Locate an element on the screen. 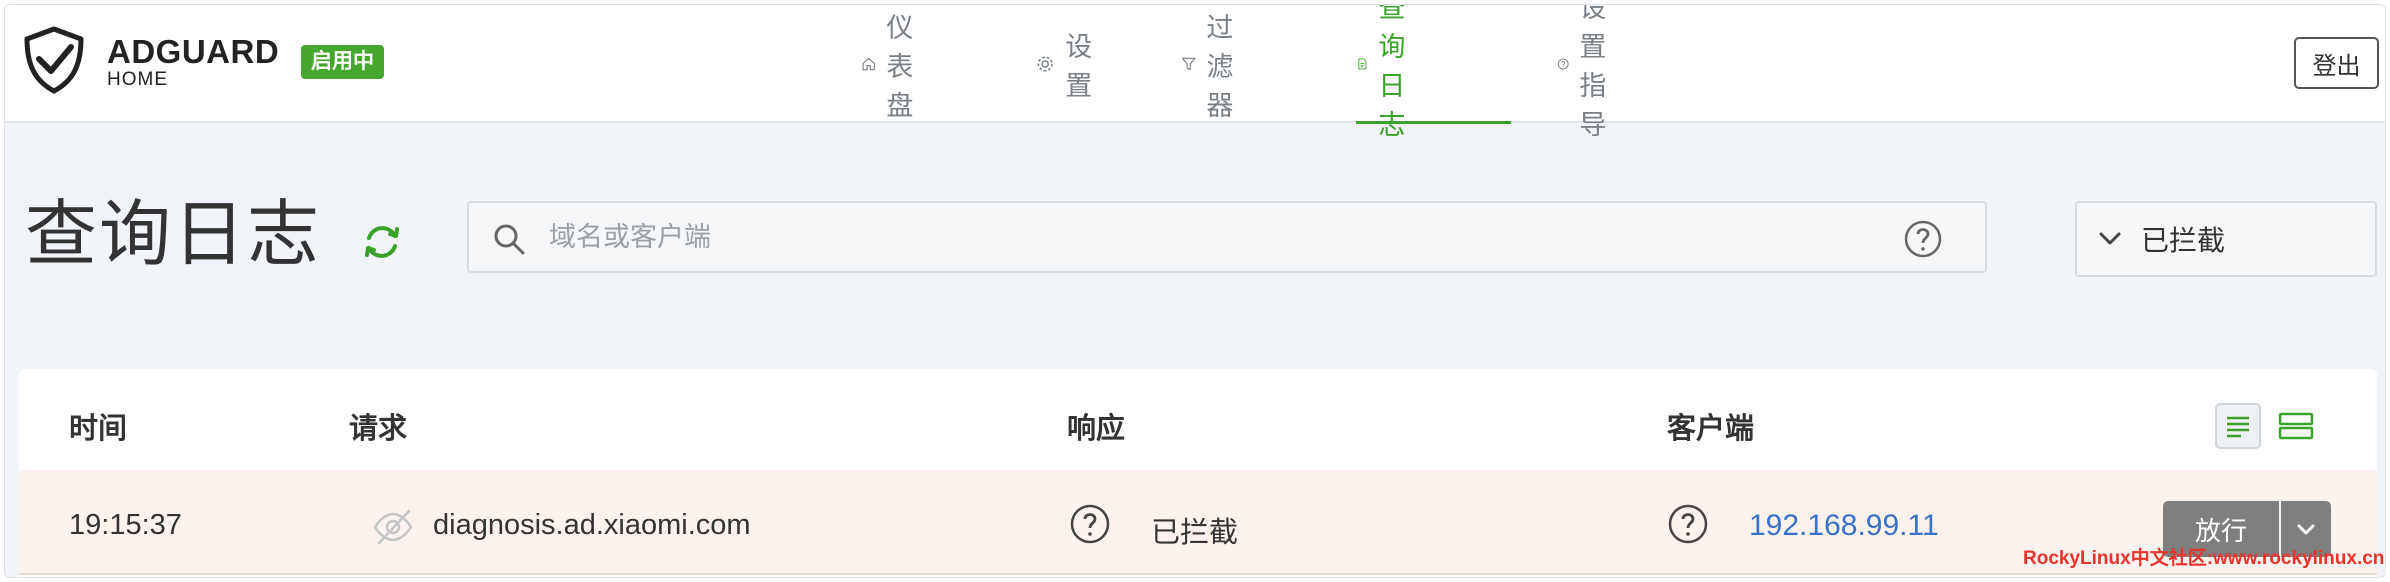  column-header-request: 请求 is located at coordinates (378, 429).